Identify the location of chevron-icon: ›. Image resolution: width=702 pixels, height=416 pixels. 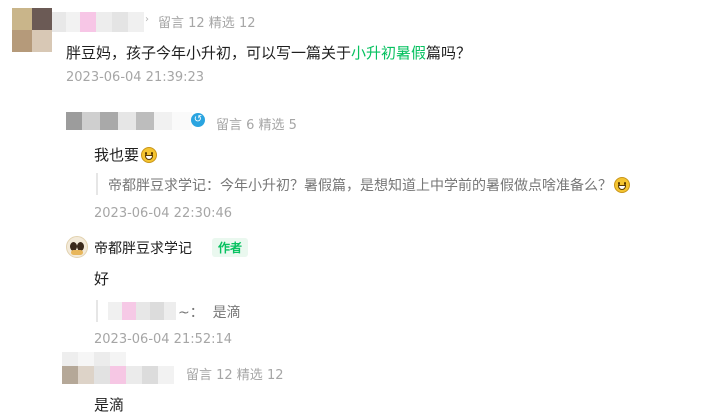
(147, 19).